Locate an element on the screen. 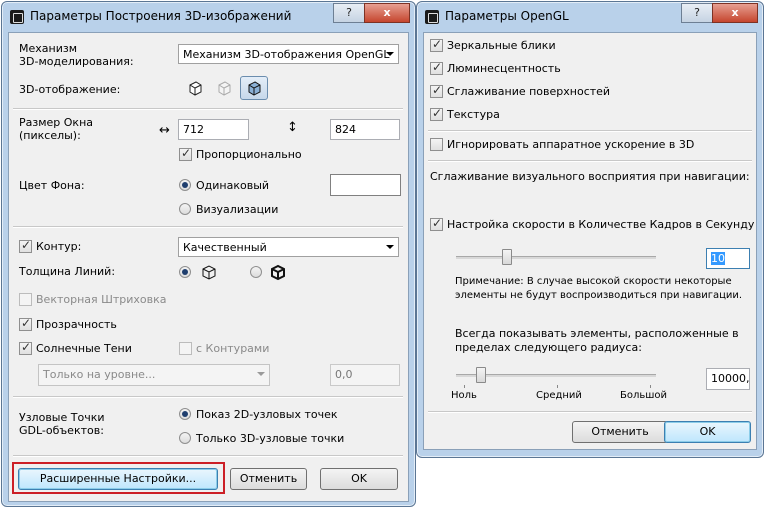 This screenshot has height=508, width=767. right-titlebar: Параметры OpenGL ? x is located at coordinates (590, 16).